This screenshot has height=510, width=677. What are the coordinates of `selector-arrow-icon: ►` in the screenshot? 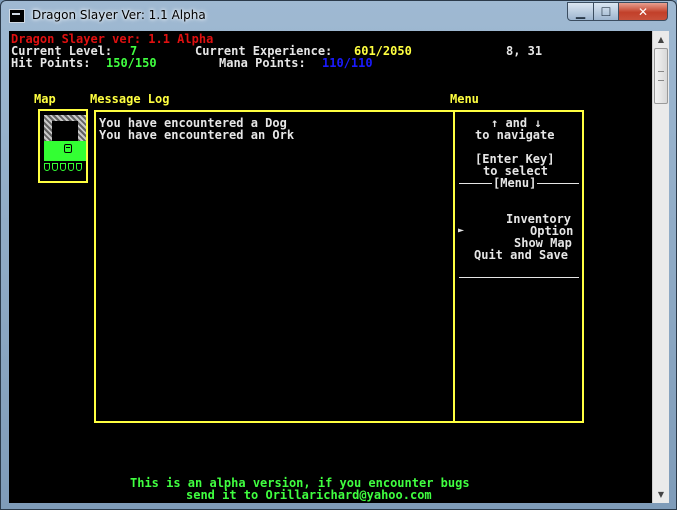 It's located at (461, 230).